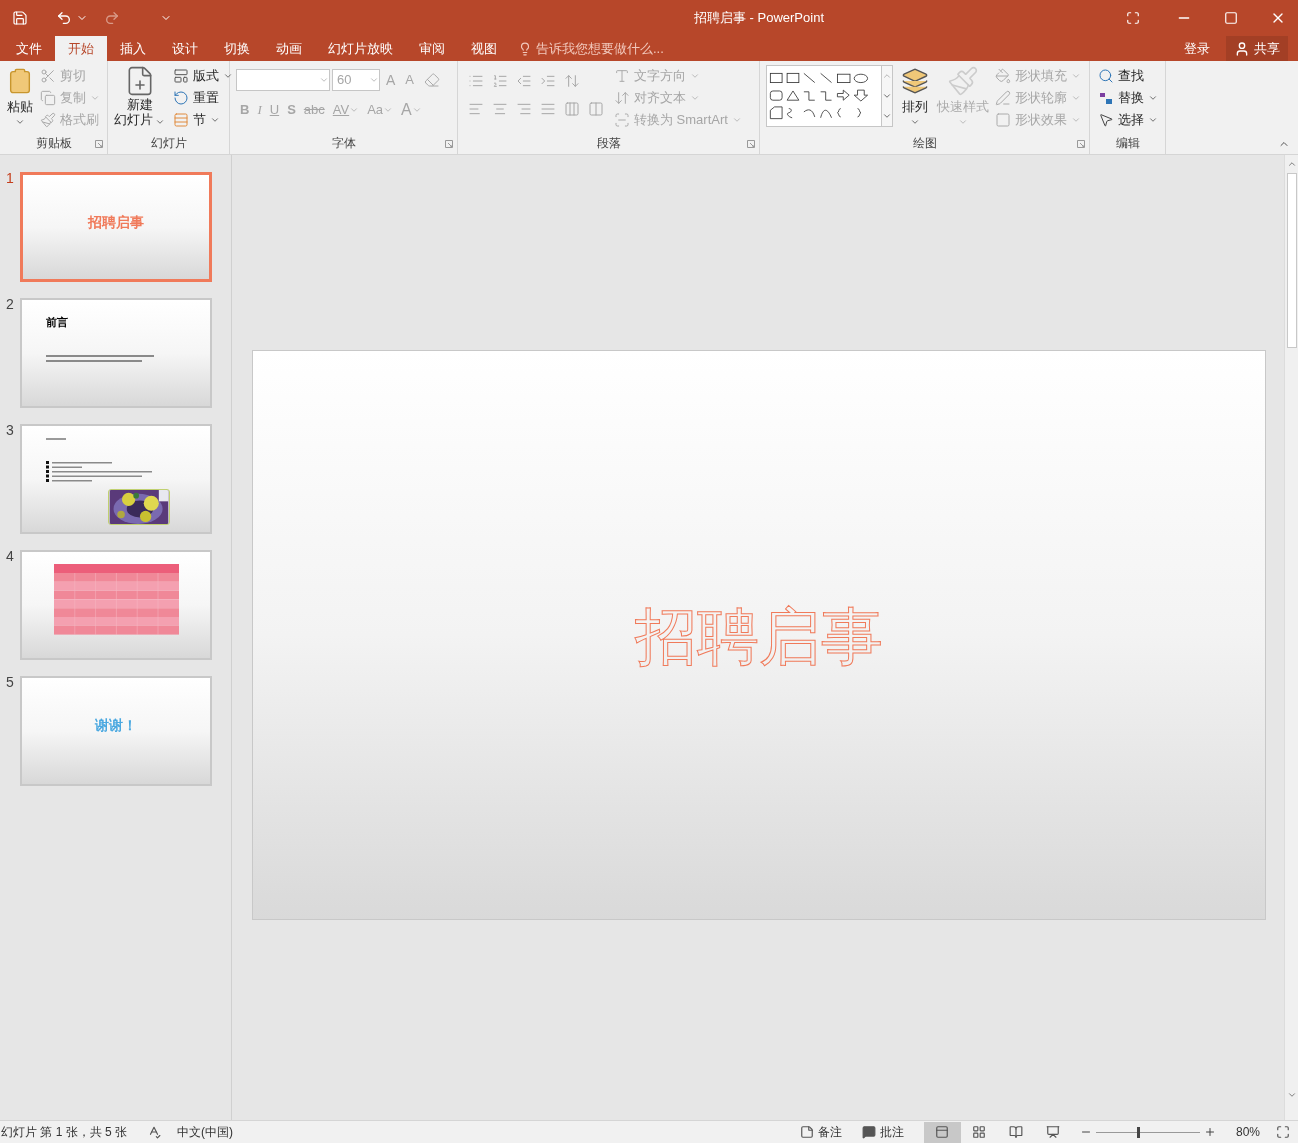  Describe the element at coordinates (133, 48) in the screenshot. I see `ribbon-tab: 插入` at that location.